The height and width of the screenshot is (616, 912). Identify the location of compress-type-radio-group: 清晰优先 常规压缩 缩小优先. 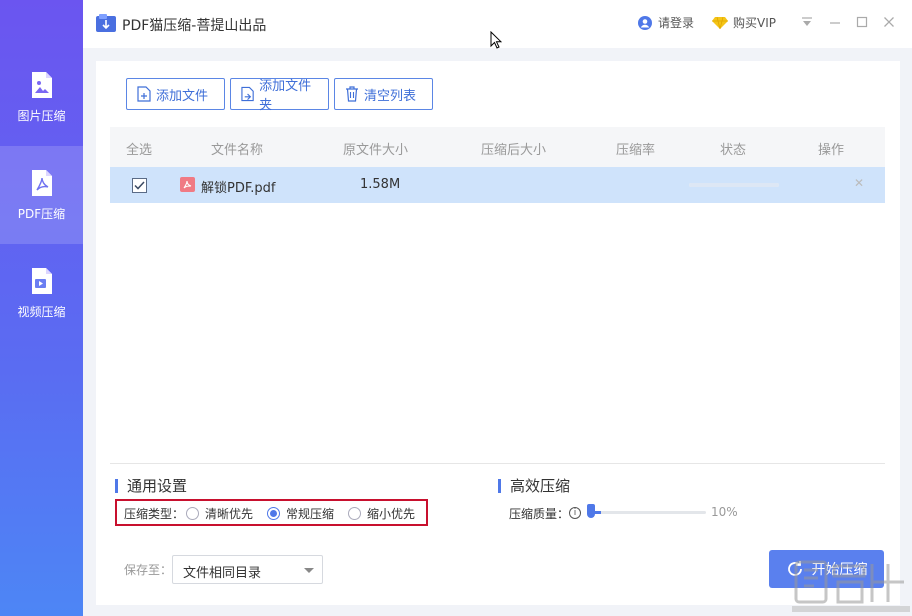
(307, 513).